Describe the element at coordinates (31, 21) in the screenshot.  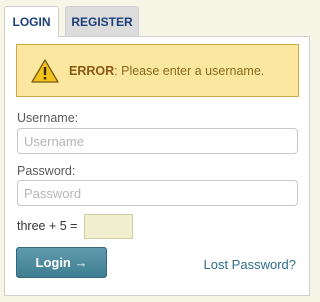
I see `tab-login: LOGIN` at that location.